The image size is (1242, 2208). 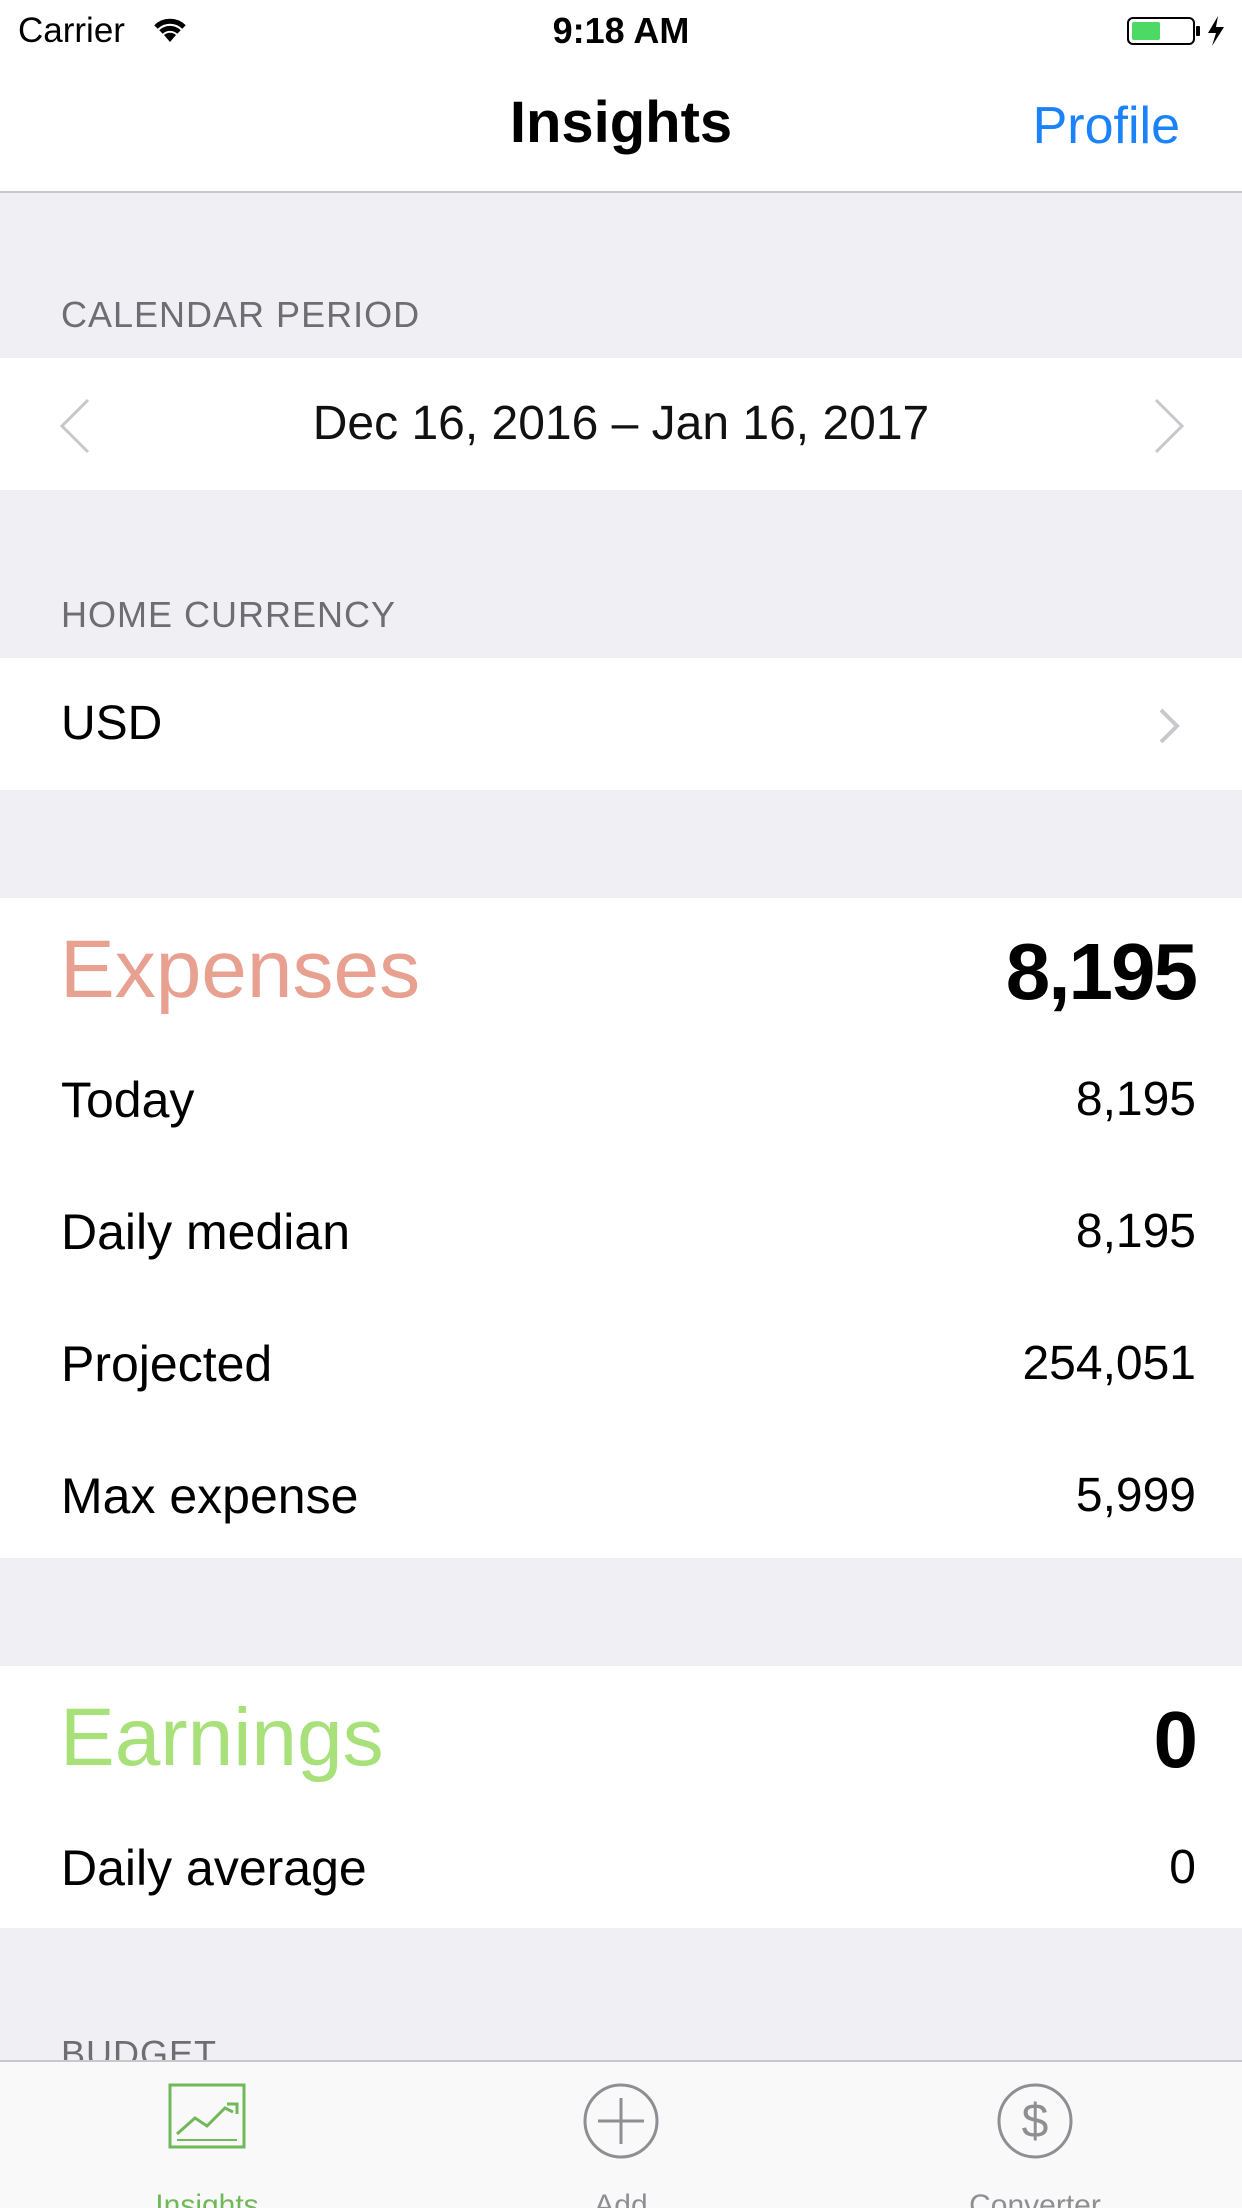 What do you see at coordinates (1106, 126) in the screenshot?
I see `profile-button: Profile` at bounding box center [1106, 126].